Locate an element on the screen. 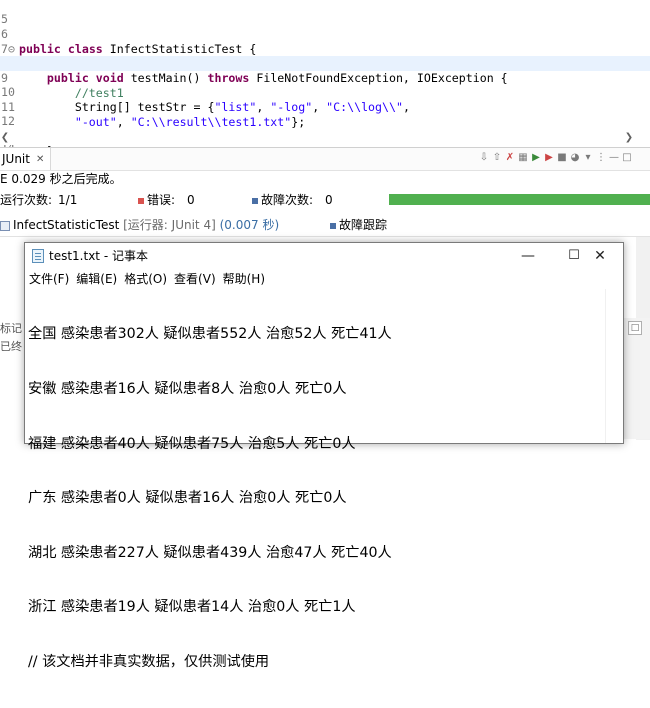 This screenshot has height=708, width=650. terminated-label: 已终 is located at coordinates (11, 346).